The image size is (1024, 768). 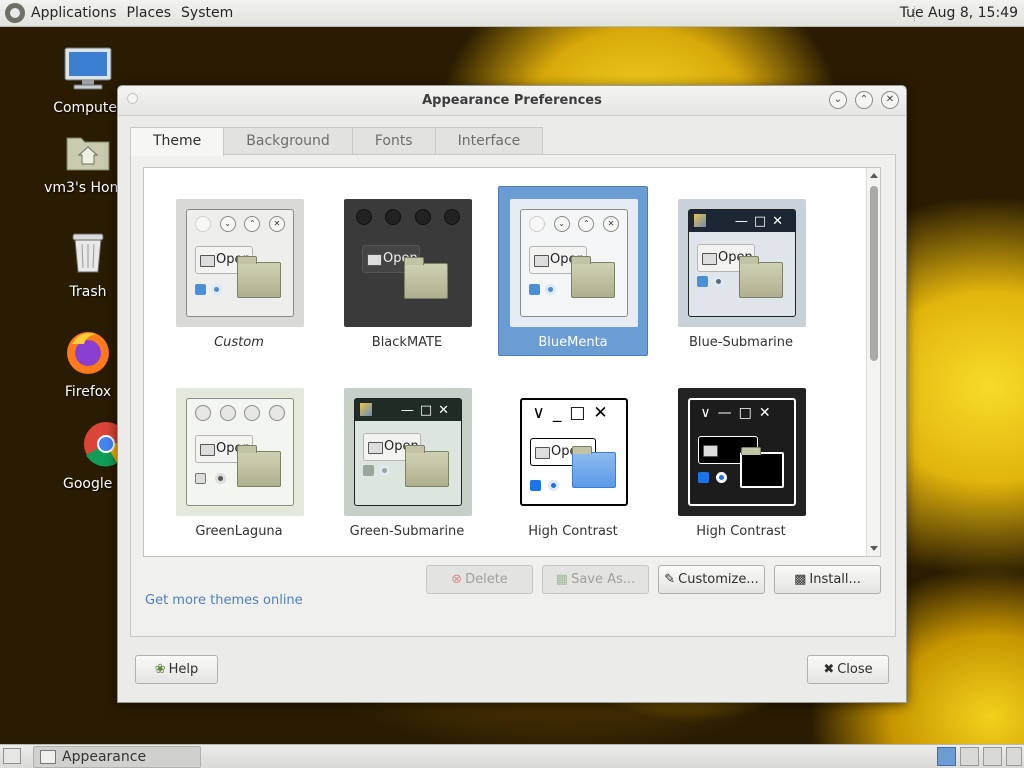 I want to click on theme-item-high-contrast-inverse: ∨—□✕ Open High Contrast, so click(x=741, y=460).